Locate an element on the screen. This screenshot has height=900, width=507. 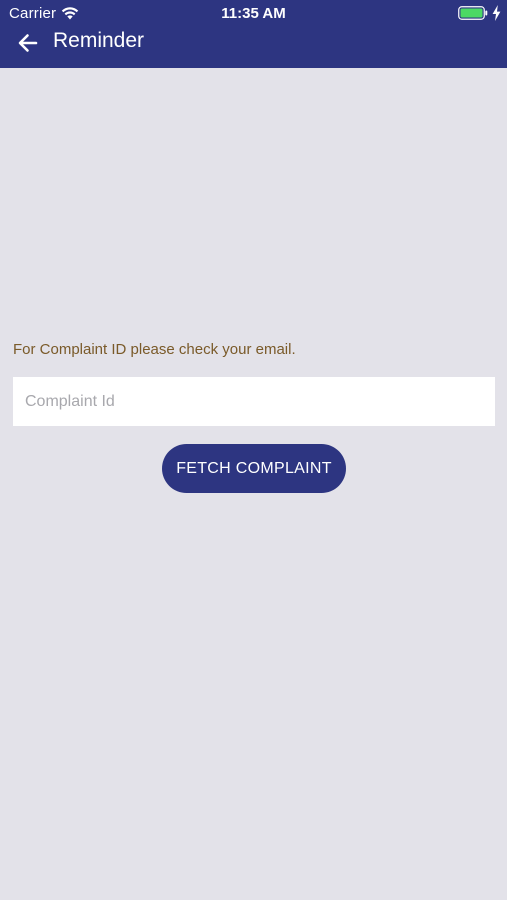
arrow-left-icon is located at coordinates (28, 43).